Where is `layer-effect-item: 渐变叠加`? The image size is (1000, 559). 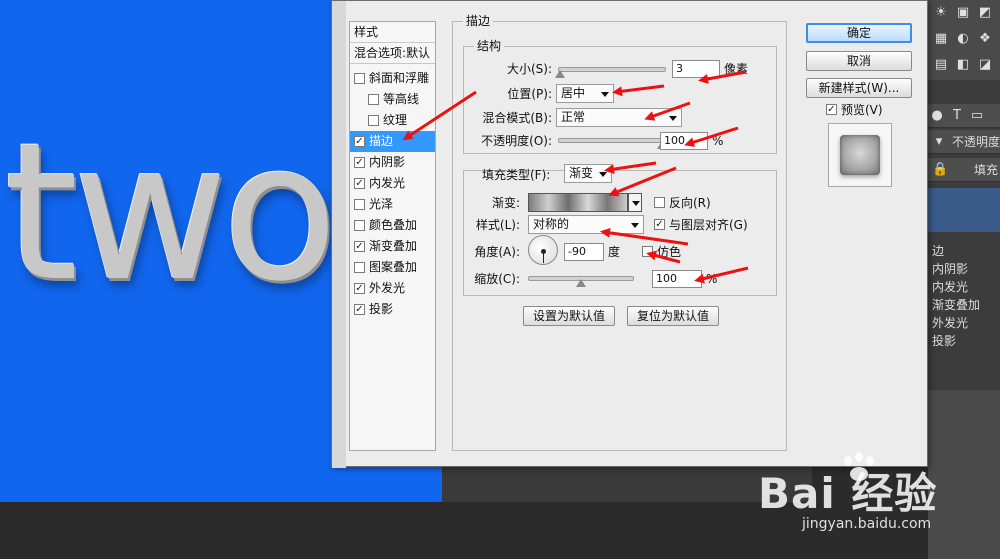
layer-effect-item: 渐变叠加 is located at coordinates (956, 304).